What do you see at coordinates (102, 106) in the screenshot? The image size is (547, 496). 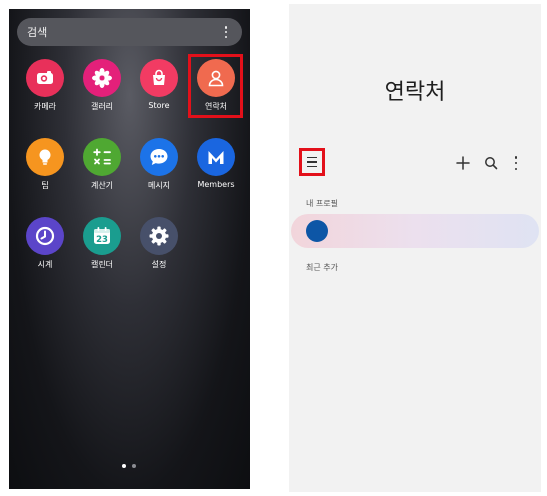 I see `app-label: 갤러리` at bounding box center [102, 106].